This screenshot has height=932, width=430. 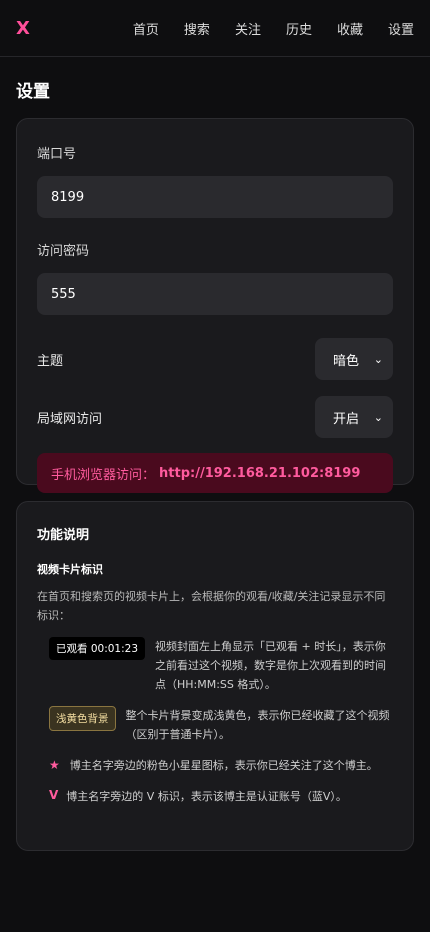 What do you see at coordinates (197, 28) in the screenshot?
I see `nav-search: 搜索` at bounding box center [197, 28].